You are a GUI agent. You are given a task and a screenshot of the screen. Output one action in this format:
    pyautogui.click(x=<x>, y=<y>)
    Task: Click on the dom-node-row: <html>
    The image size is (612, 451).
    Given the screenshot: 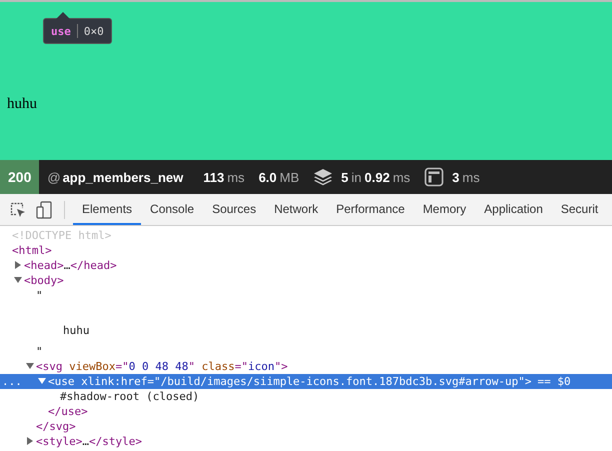 What is the action you would take?
    pyautogui.click(x=306, y=250)
    